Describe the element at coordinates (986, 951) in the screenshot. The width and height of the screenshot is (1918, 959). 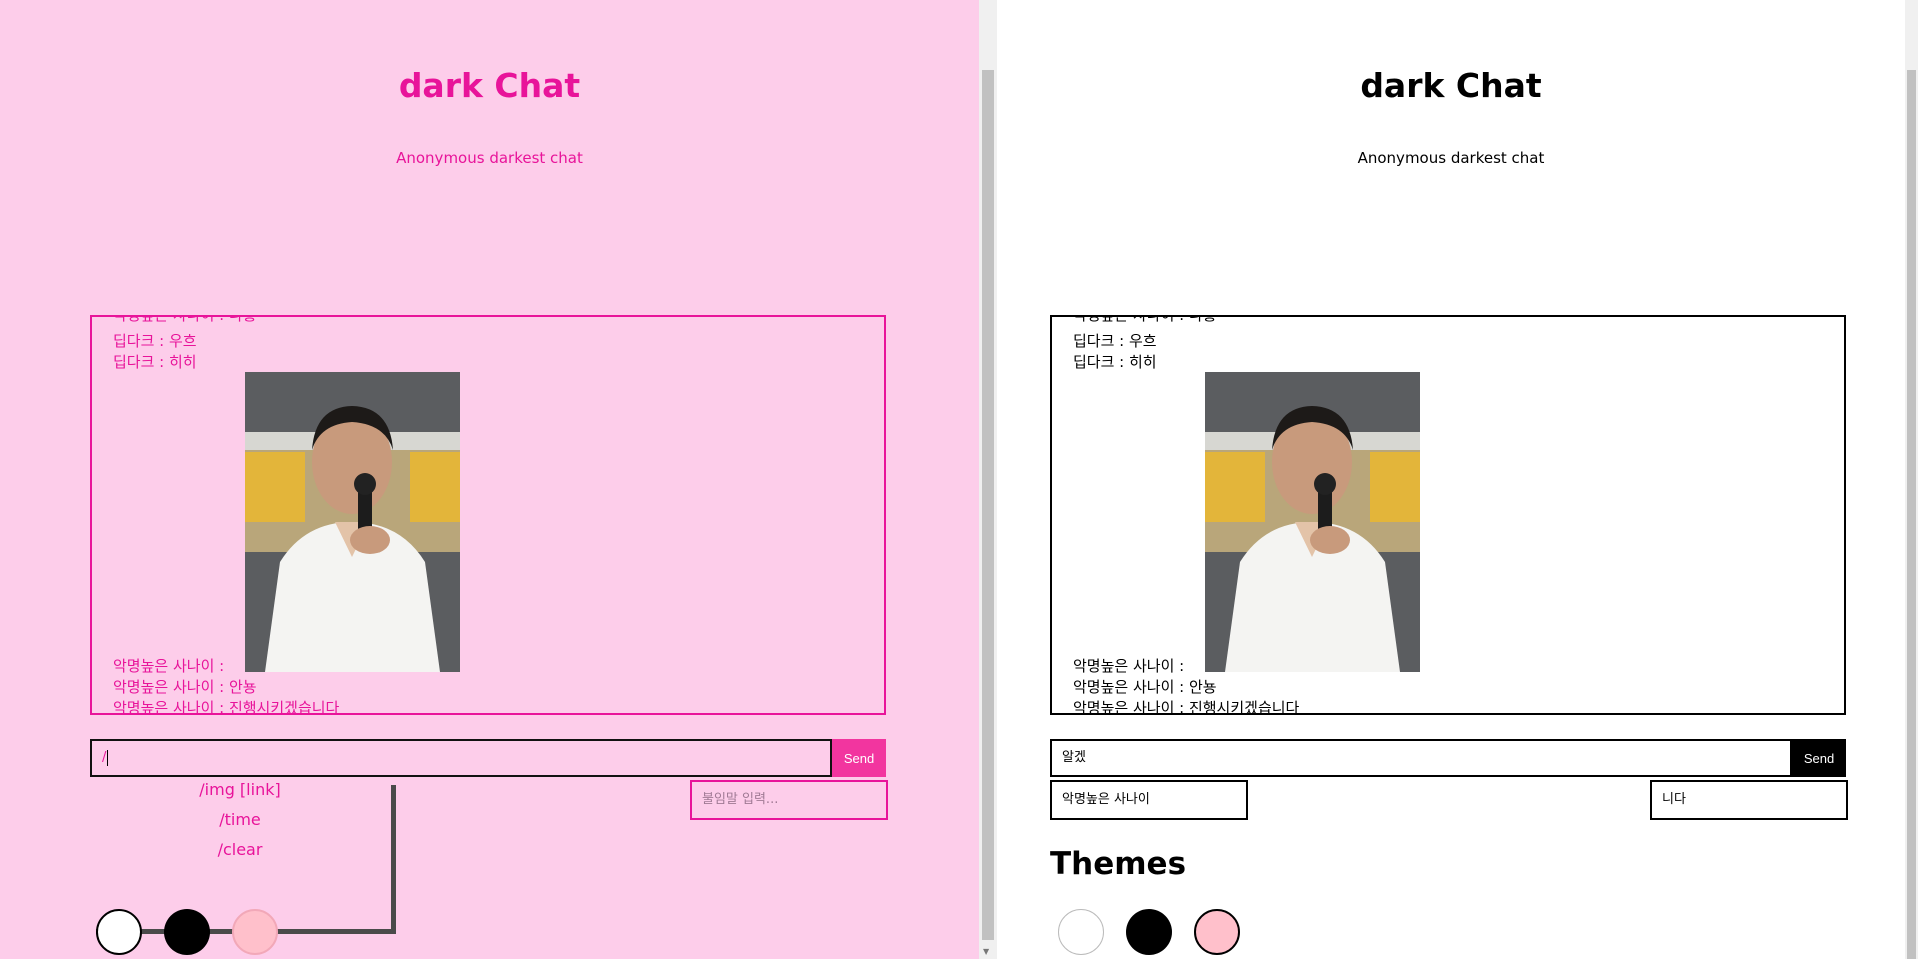
I see `scroll-down-arrow-icon: ▼` at that location.